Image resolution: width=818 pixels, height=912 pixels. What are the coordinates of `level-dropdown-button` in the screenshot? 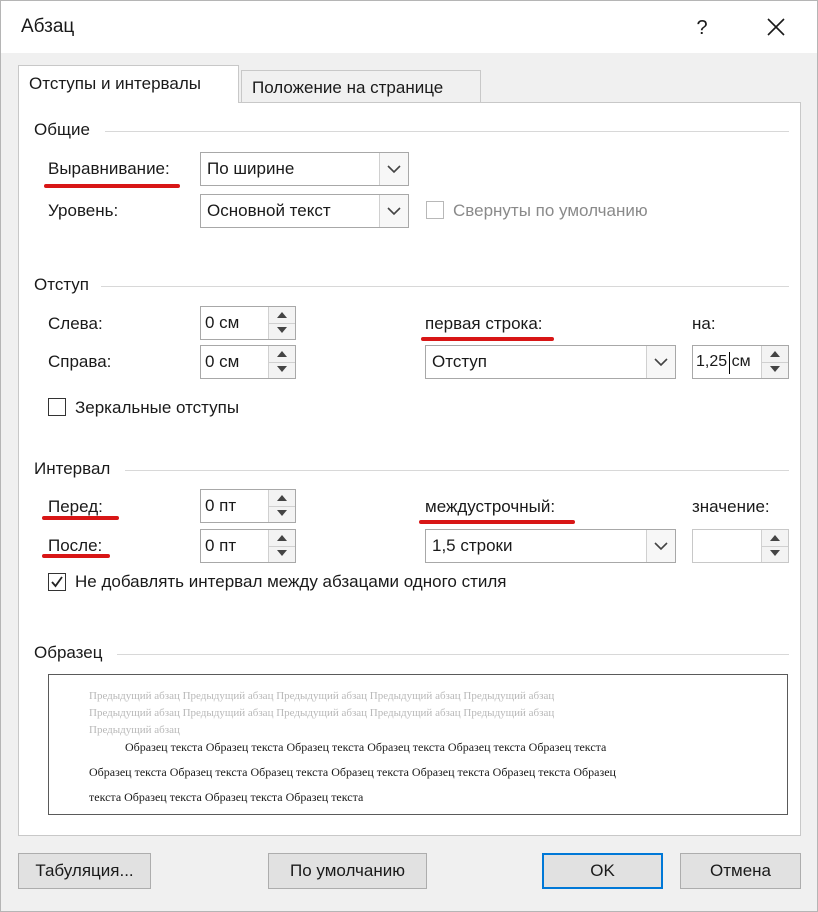 It's located at (393, 211).